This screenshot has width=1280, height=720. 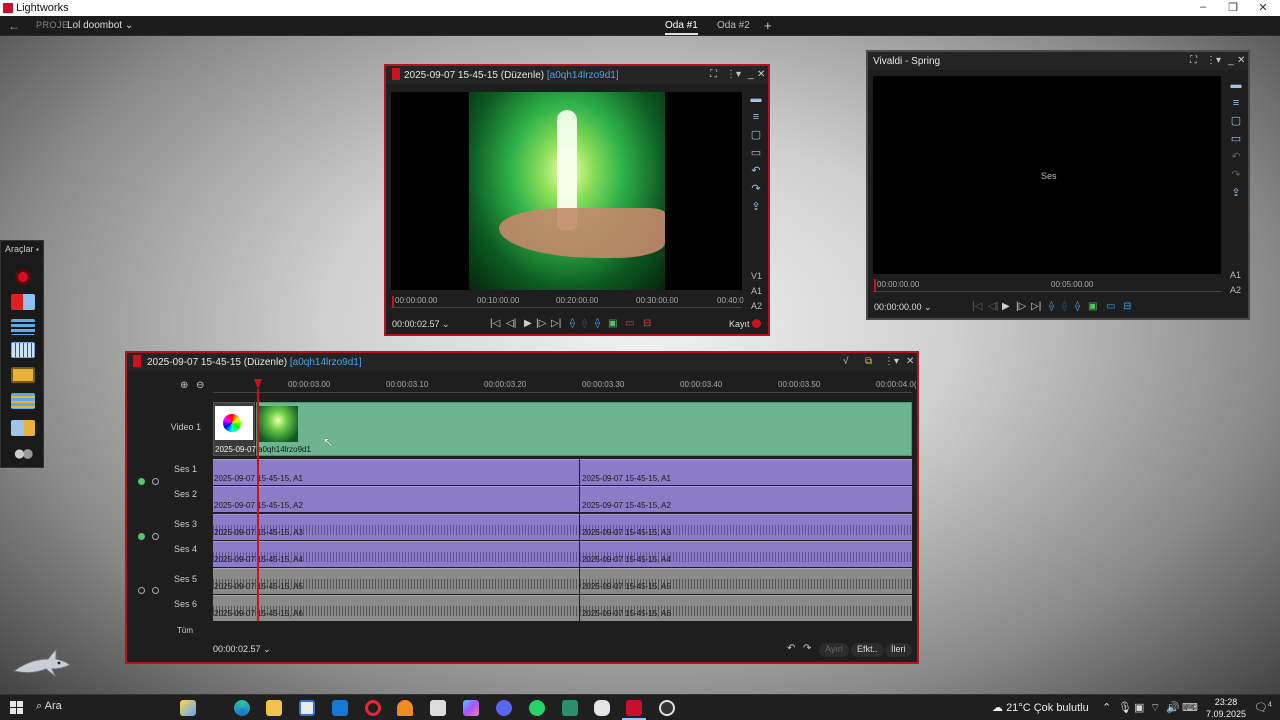 What do you see at coordinates (200, 385) in the screenshot?
I see `zoom-out-icon: ⊖` at bounding box center [200, 385].